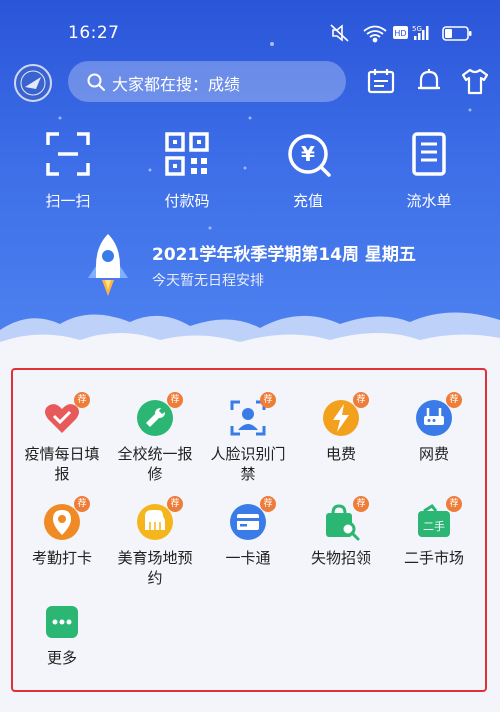 This screenshot has width=500, height=712. I want to click on wifi-icon, so click(375, 34).